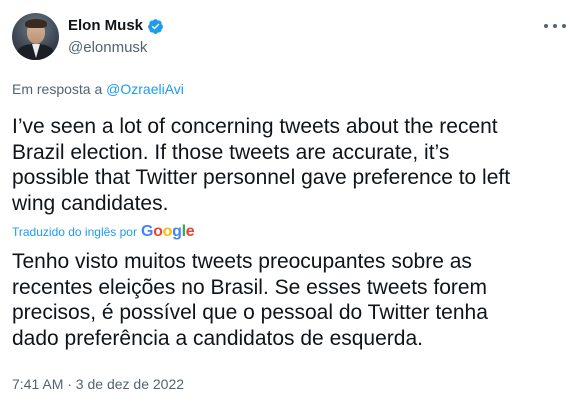  I want to click on author-name-row: Elon Musk, so click(116, 26).